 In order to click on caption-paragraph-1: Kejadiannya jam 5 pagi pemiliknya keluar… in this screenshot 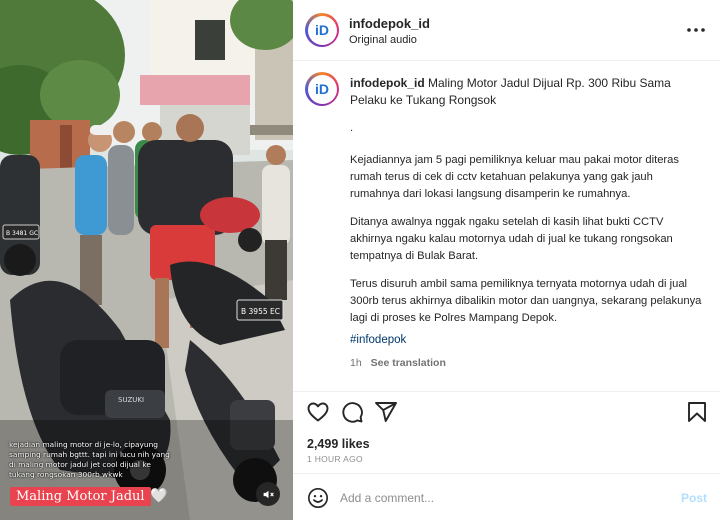, I will do `click(514, 177)`.